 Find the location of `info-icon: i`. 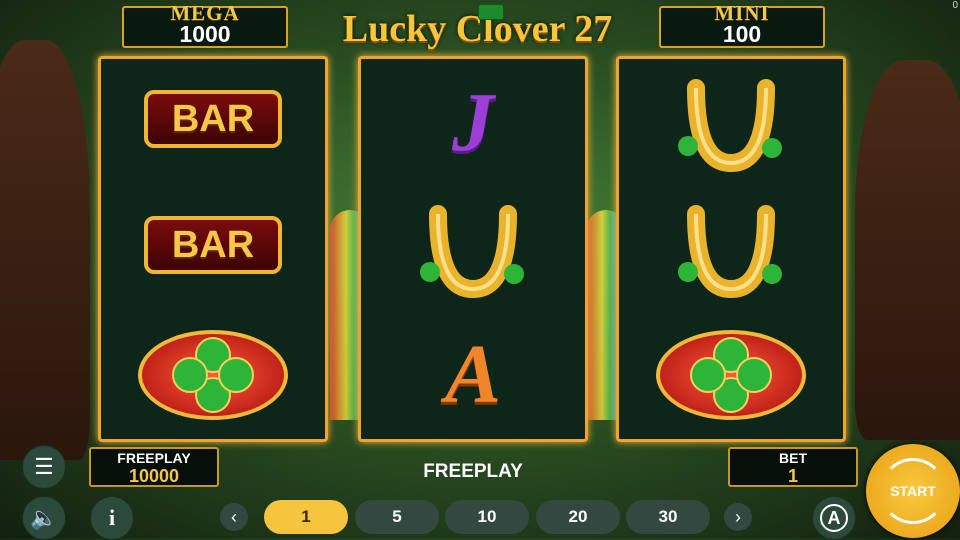

info-icon: i is located at coordinates (112, 517).